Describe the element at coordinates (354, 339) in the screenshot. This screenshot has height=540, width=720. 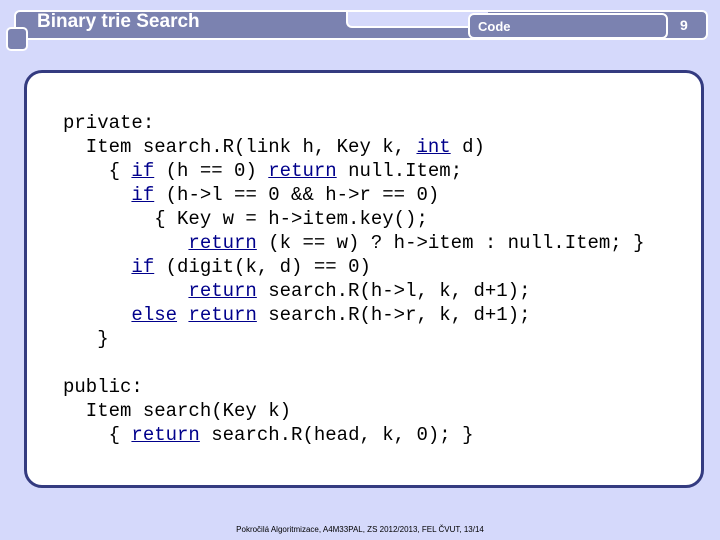
I see `code-line: }` at that location.